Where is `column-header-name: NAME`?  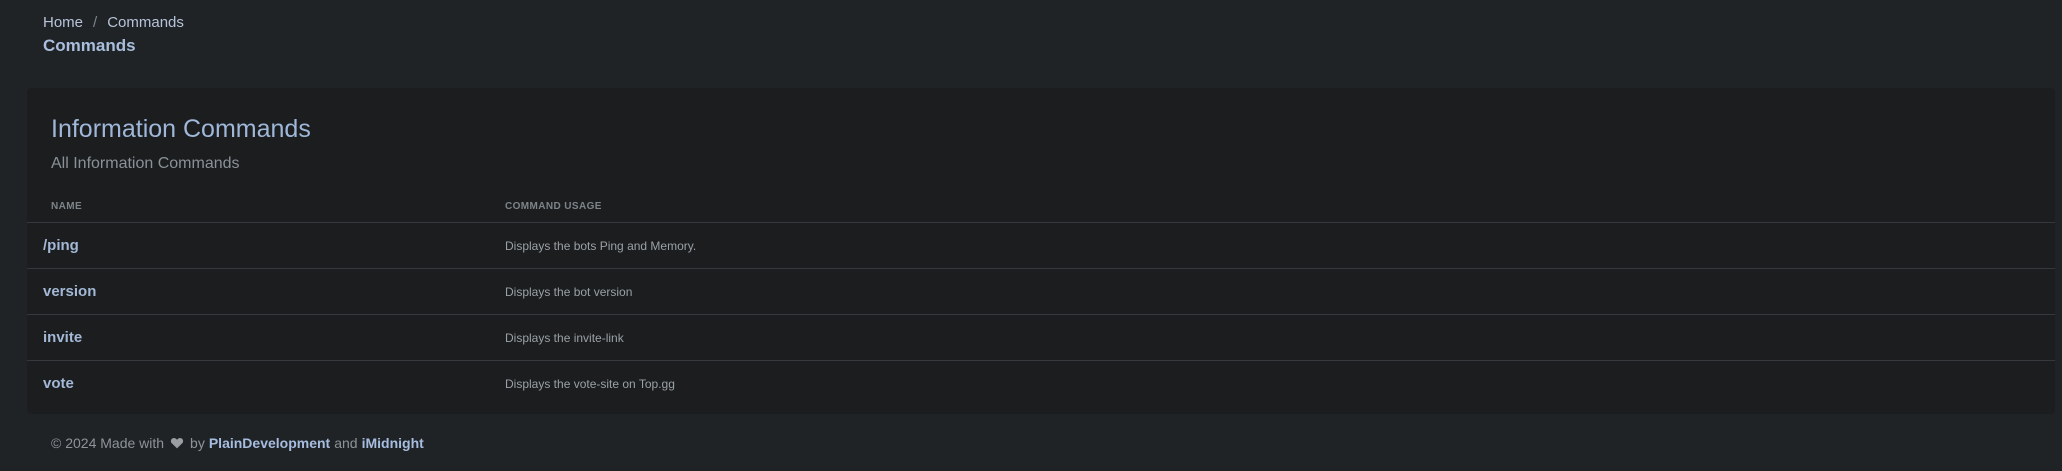
column-header-name: NAME is located at coordinates (67, 206).